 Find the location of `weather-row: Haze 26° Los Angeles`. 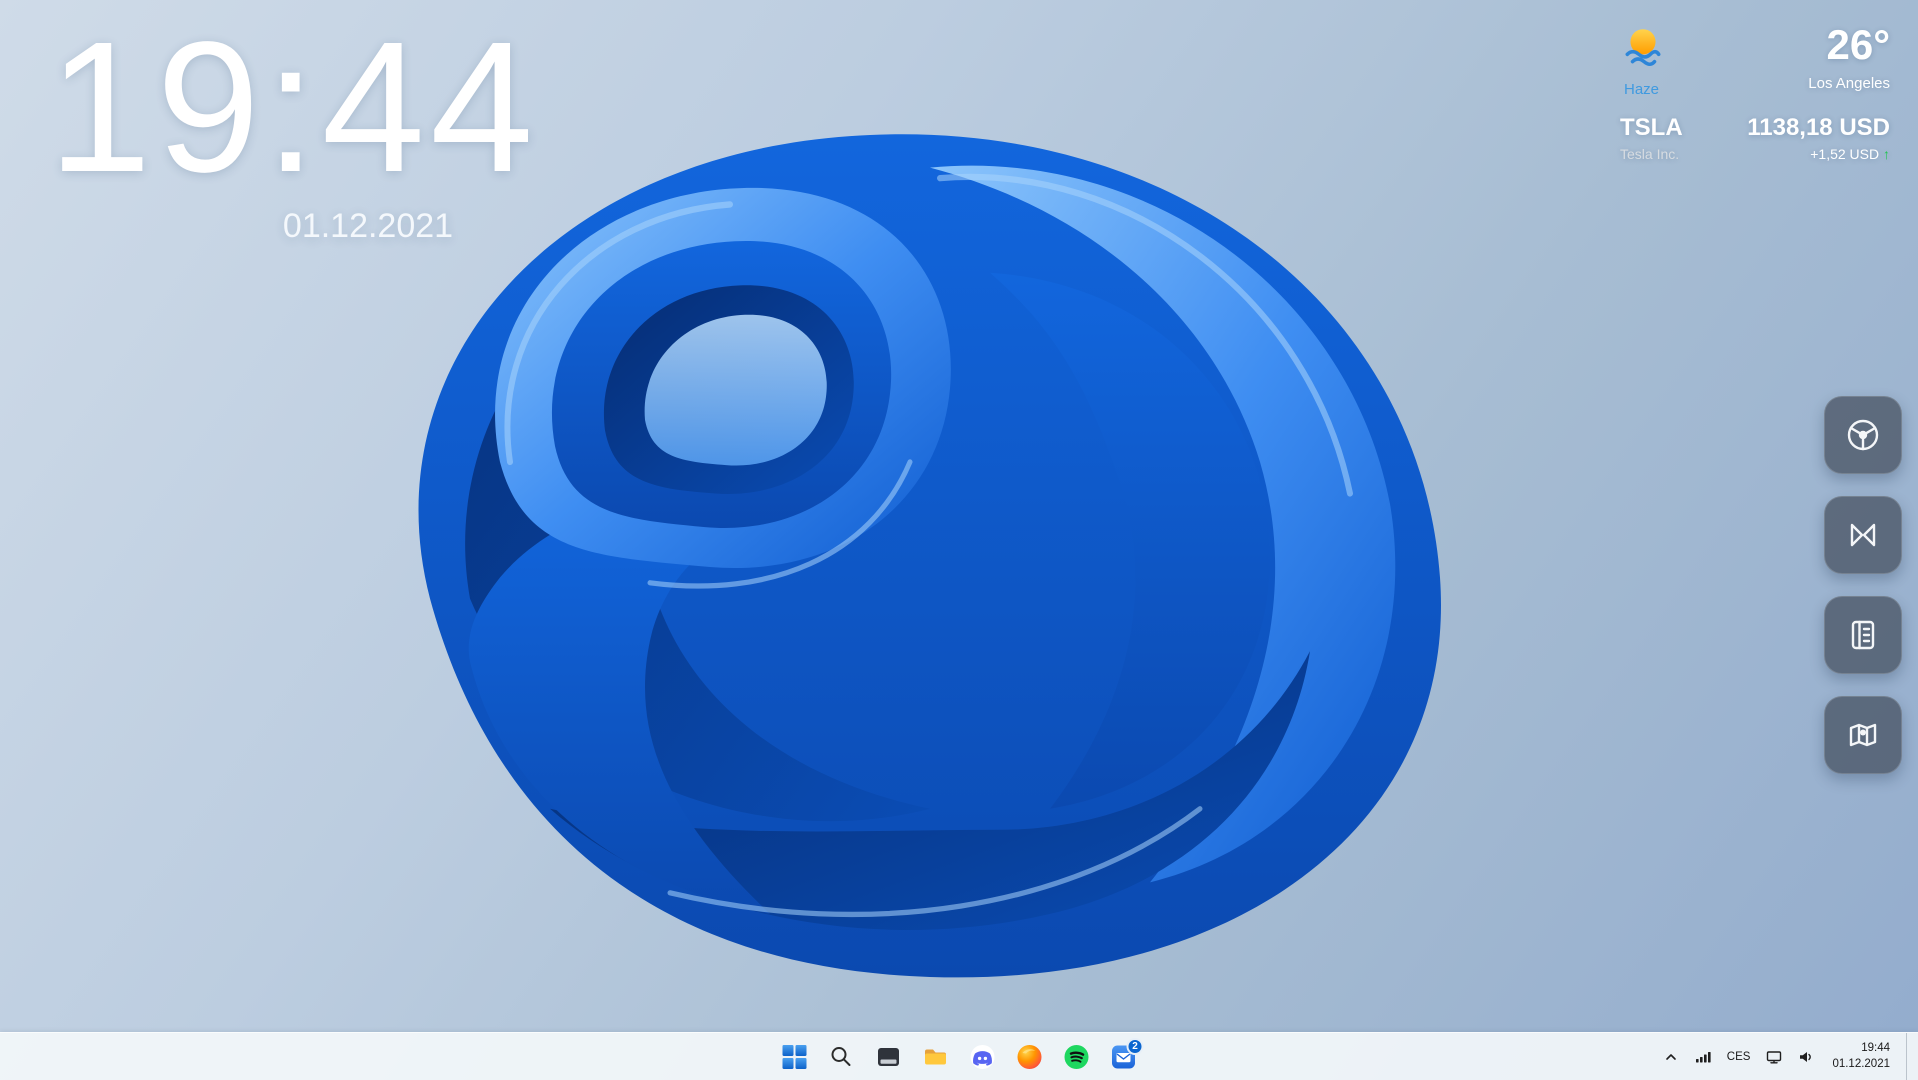

weather-row: Haze 26° Los Angeles is located at coordinates (1755, 60).